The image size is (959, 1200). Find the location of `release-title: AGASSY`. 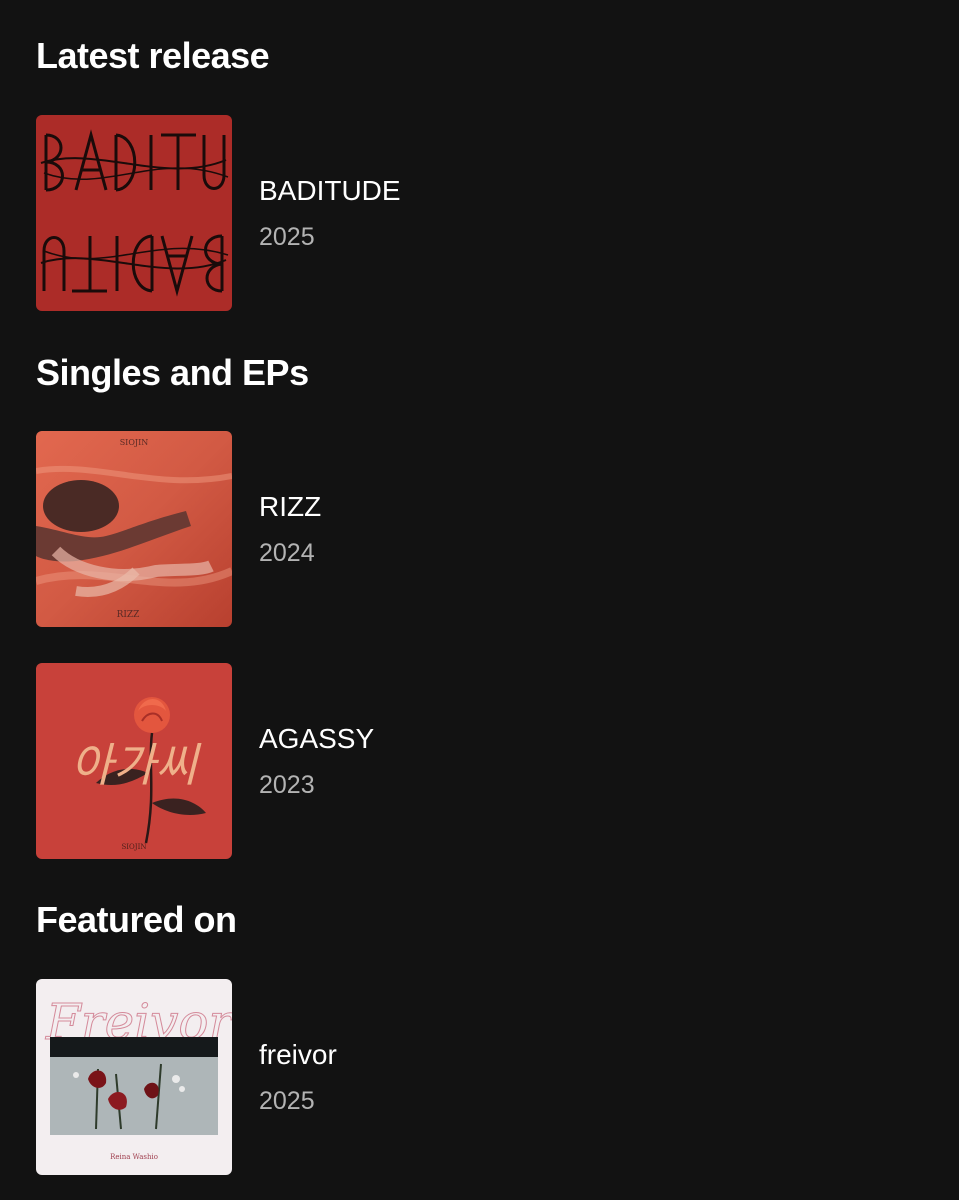

release-title: AGASSY is located at coordinates (317, 738).